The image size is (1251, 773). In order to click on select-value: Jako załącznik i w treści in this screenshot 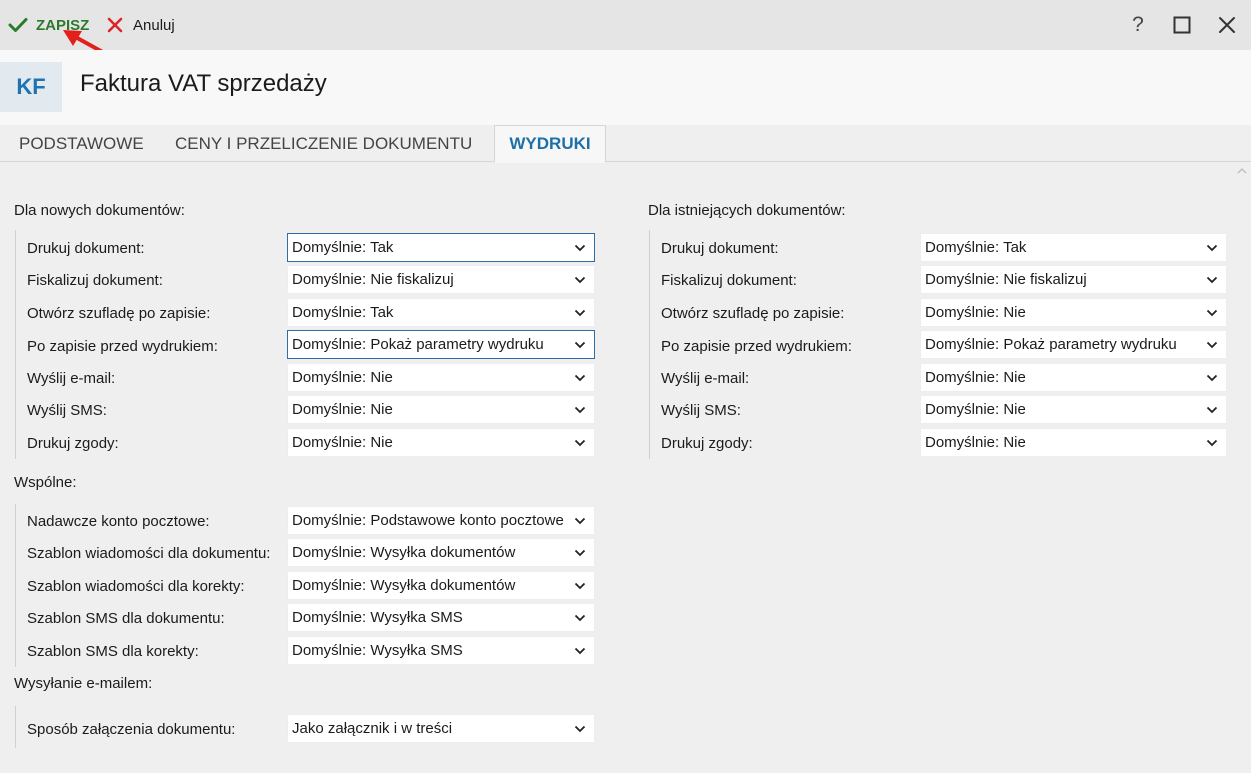, I will do `click(372, 728)`.